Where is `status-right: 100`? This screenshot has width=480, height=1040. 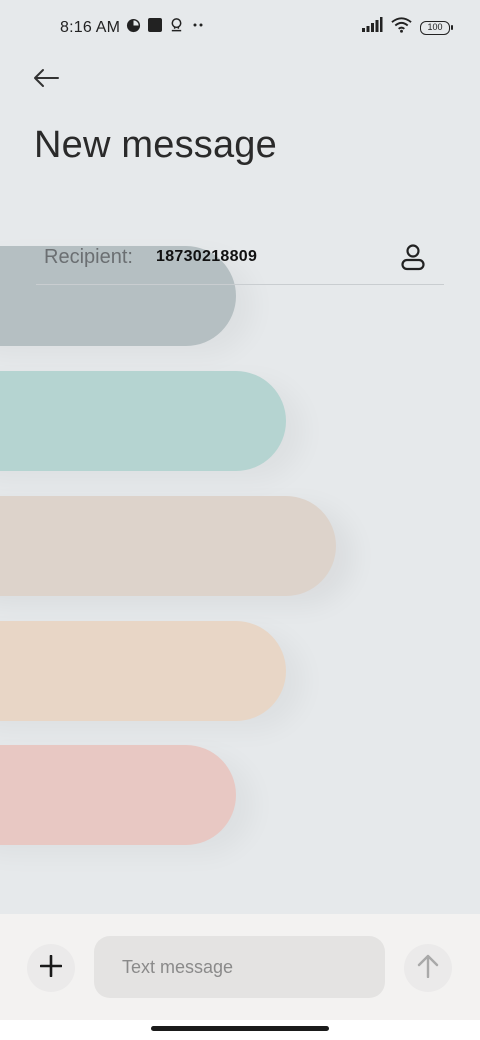
status-right: 100 is located at coordinates (407, 27).